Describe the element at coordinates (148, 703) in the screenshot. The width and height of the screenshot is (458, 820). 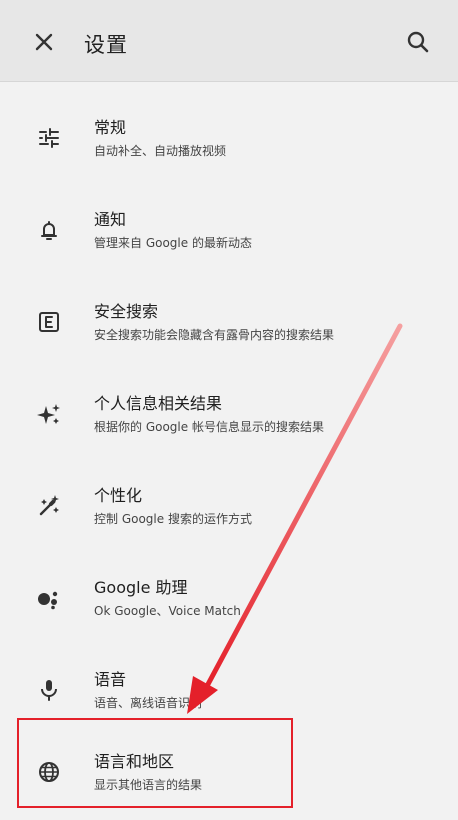
I see `settings-item-desc: 语音、离线语音识别` at that location.